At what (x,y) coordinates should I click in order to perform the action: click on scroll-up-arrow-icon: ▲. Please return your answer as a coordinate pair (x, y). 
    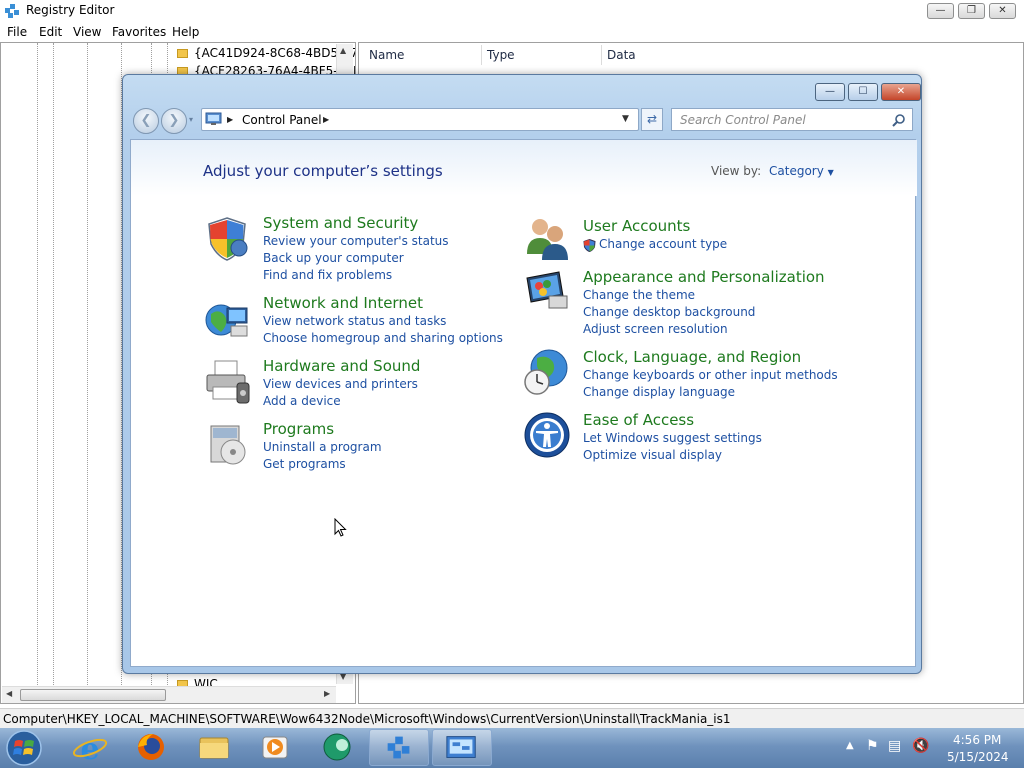
    Looking at the image, I should click on (343, 50).